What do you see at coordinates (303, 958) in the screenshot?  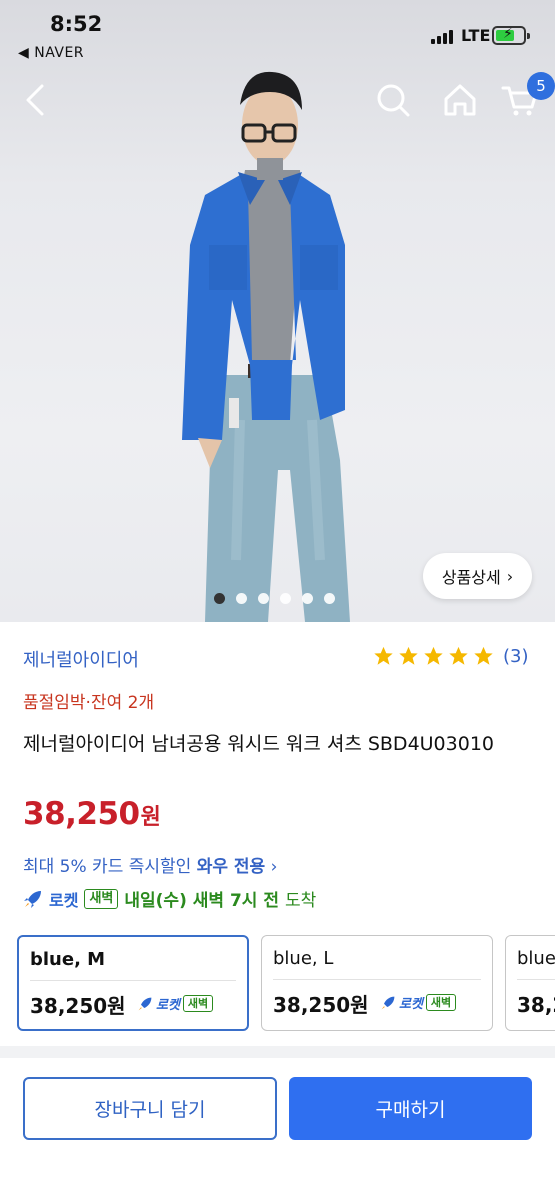 I see `option-name: blue, L` at bounding box center [303, 958].